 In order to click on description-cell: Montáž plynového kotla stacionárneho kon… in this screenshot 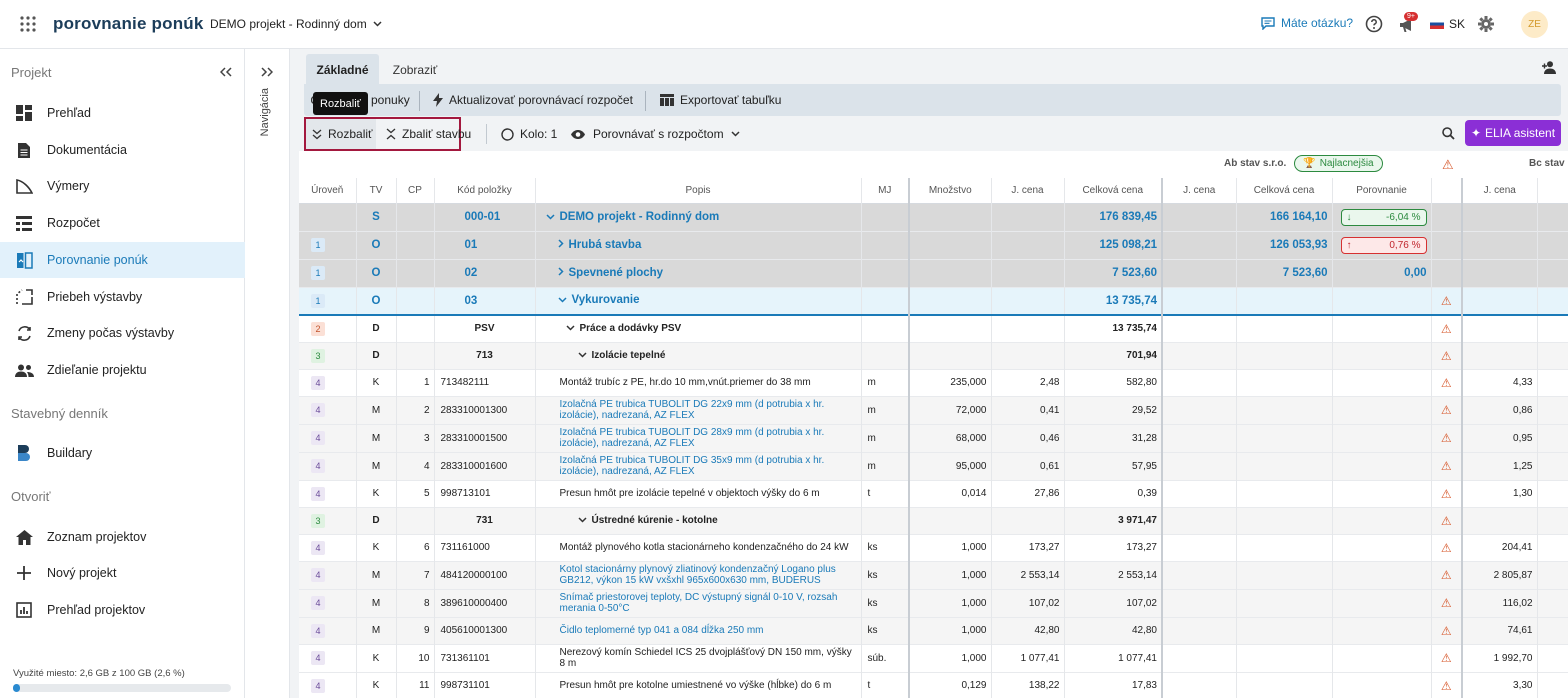, I will do `click(698, 547)`.